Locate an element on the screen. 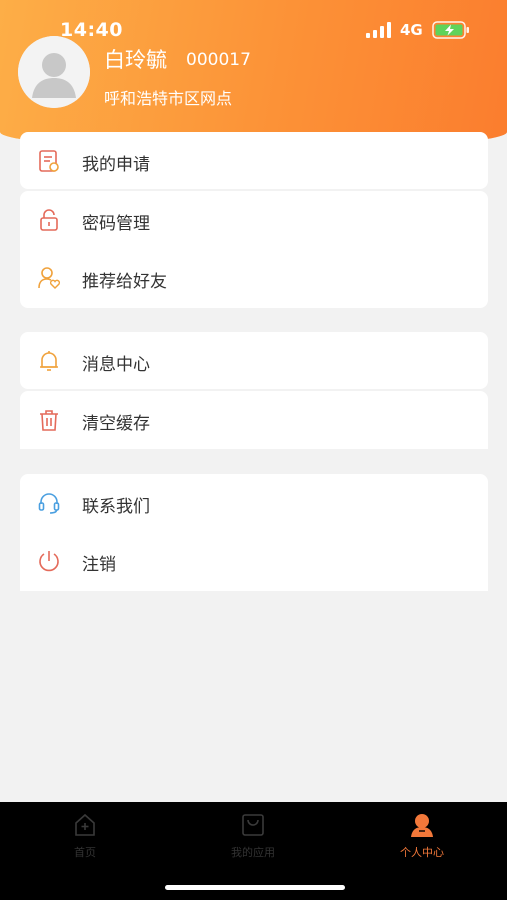 The height and width of the screenshot is (900, 507). tab-label: 个人中心 is located at coordinates (422, 852).